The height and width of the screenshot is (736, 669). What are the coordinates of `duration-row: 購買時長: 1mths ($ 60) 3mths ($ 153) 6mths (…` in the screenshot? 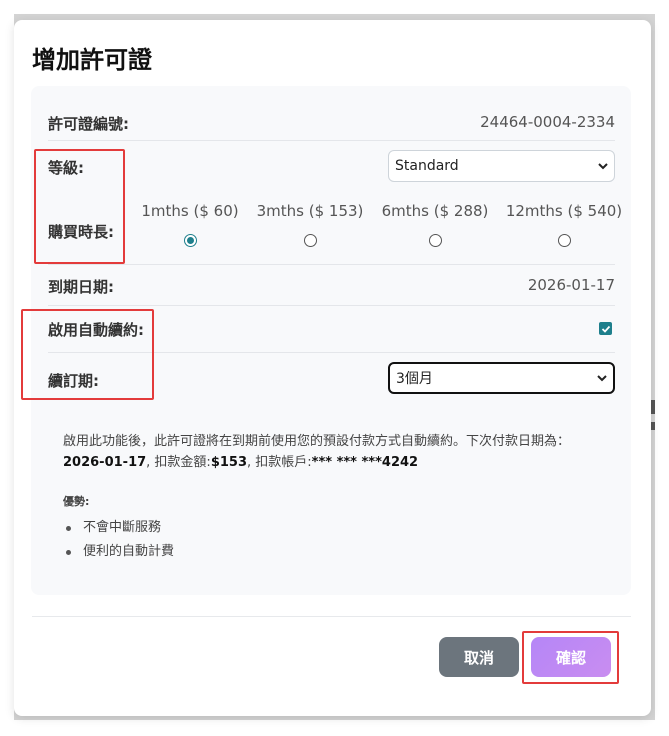 It's located at (335, 232).